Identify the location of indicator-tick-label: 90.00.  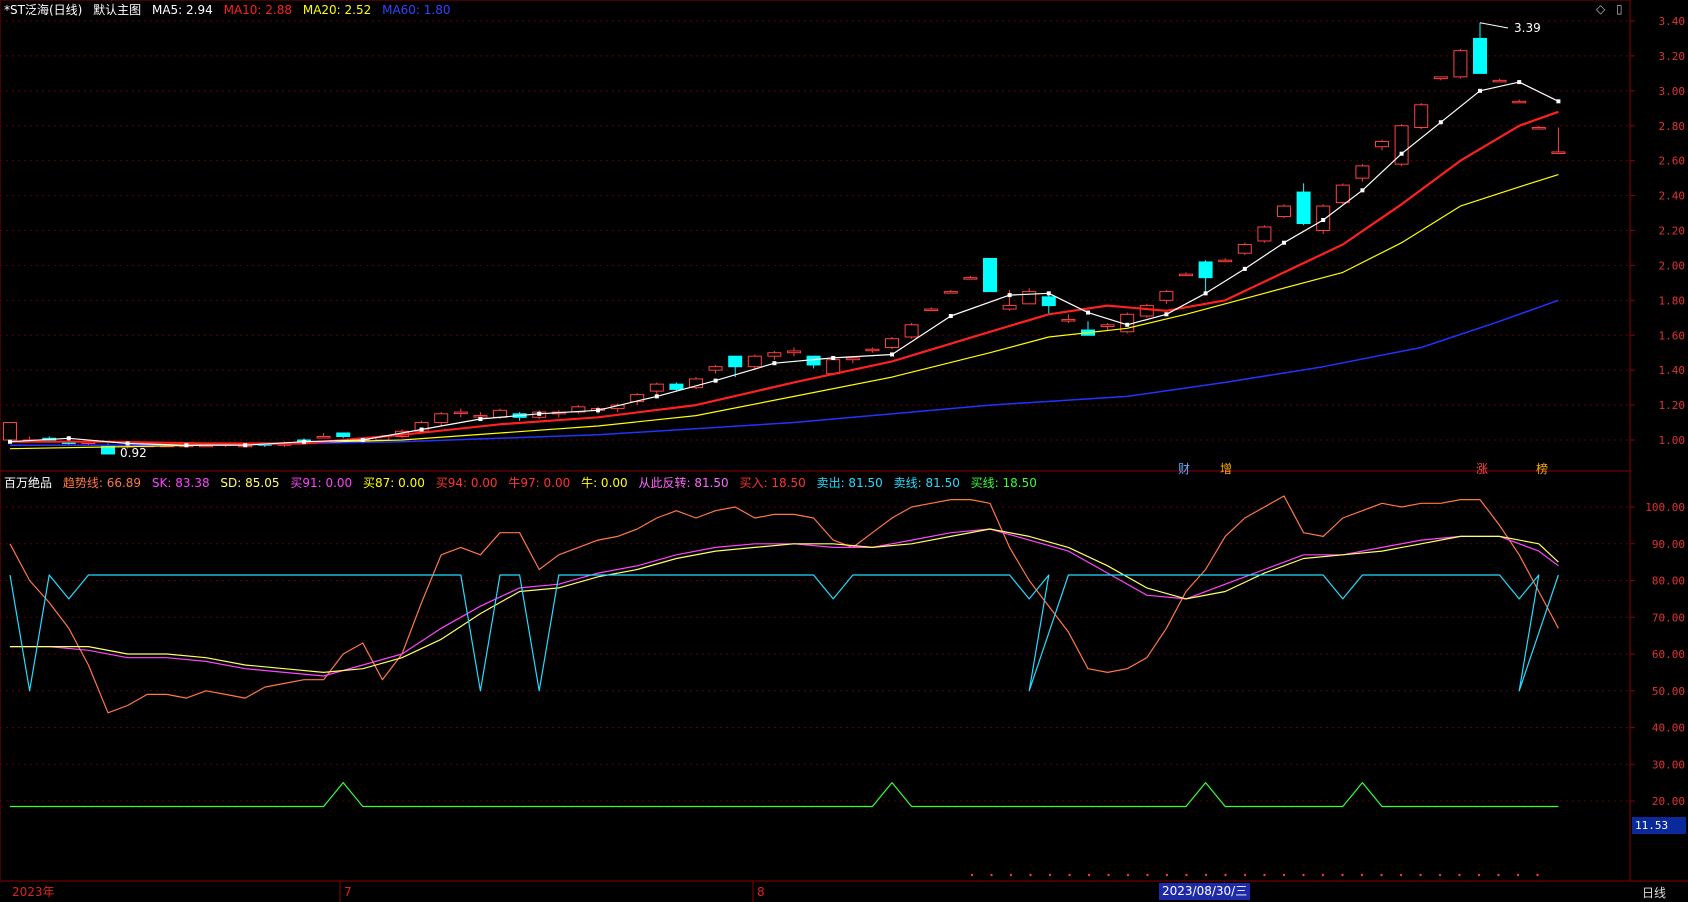
(1668, 544).